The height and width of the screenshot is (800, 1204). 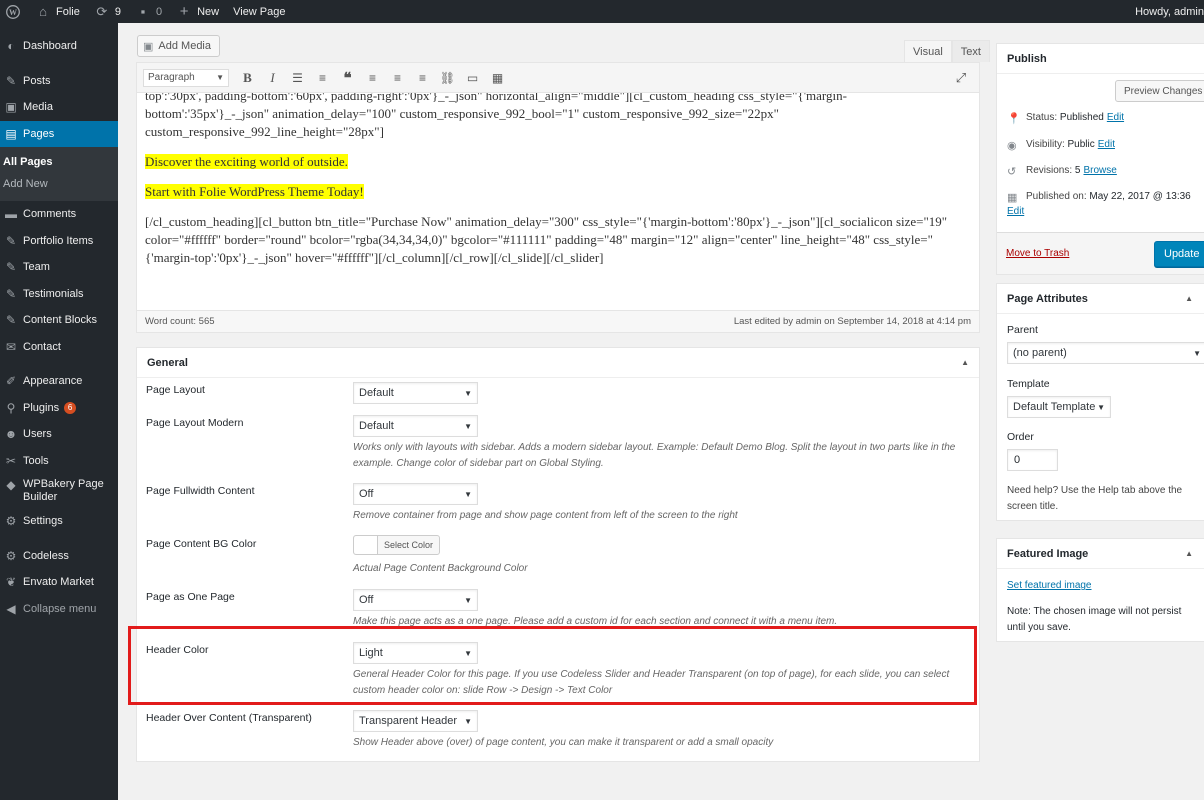 I want to click on new-content-link: + New, so click(x=197, y=11).